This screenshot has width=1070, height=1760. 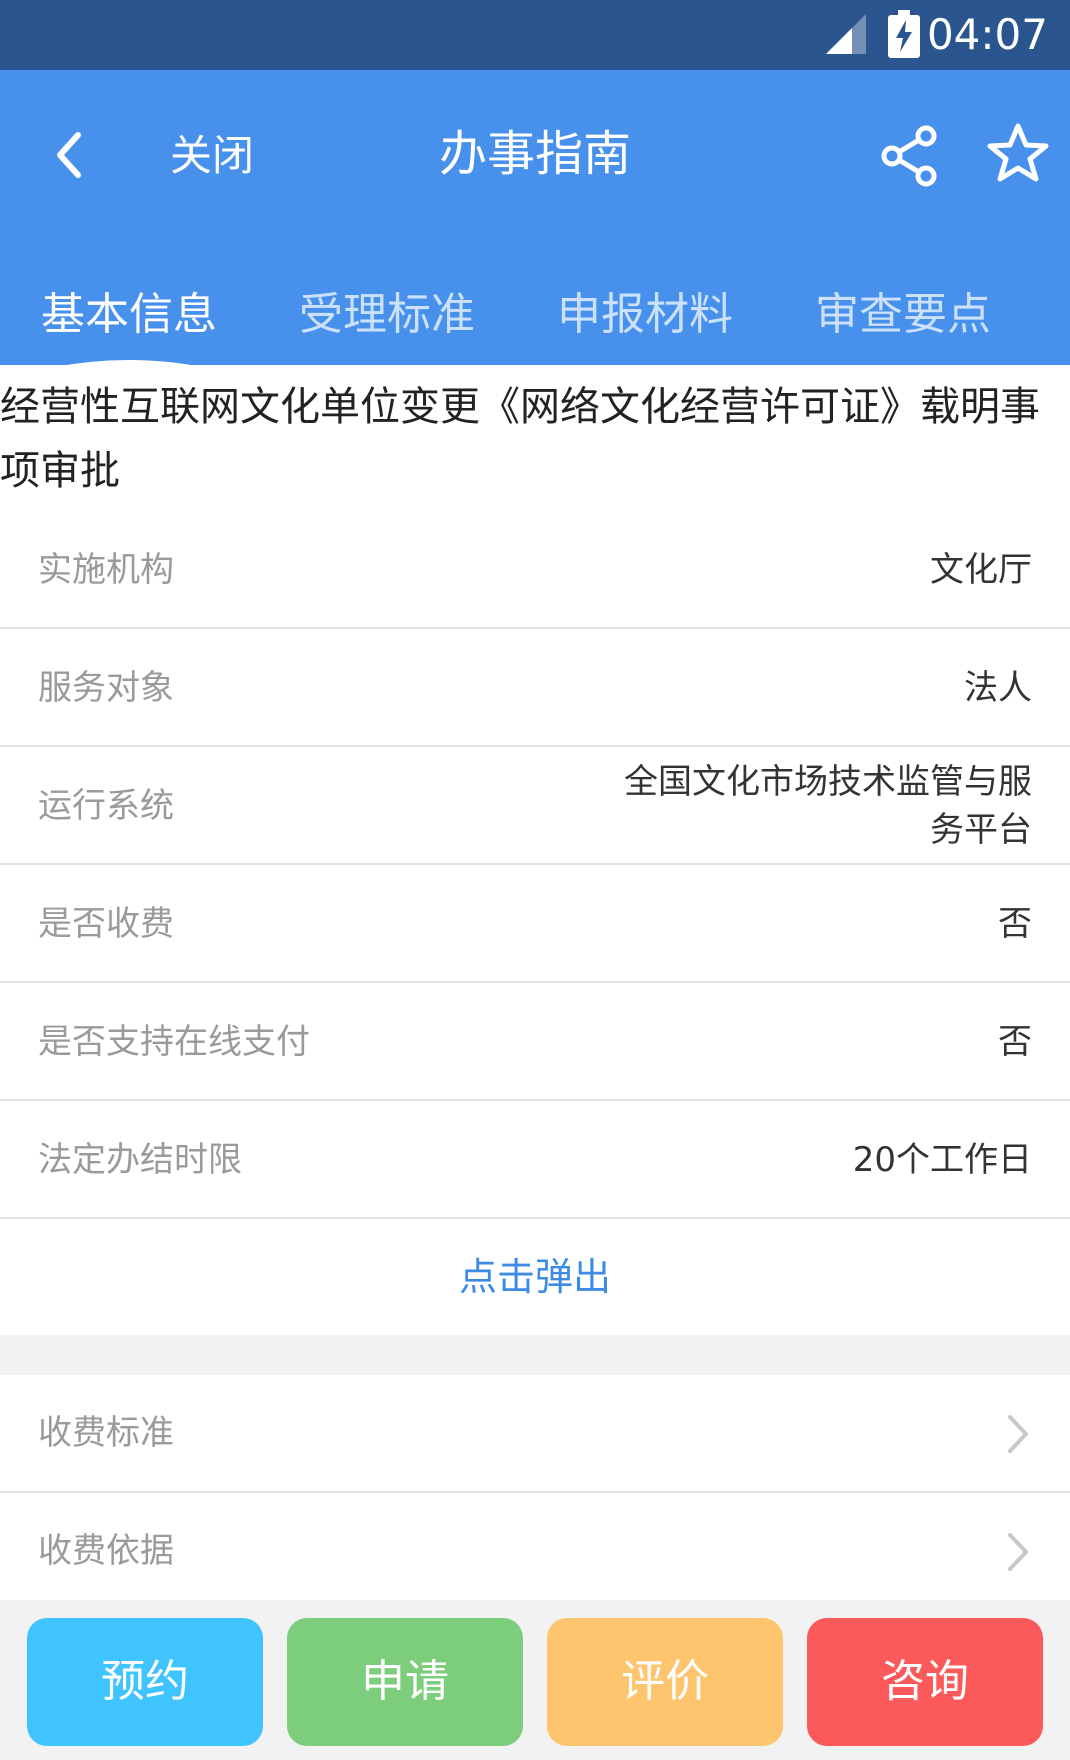 What do you see at coordinates (129, 312) in the screenshot?
I see `tab-basic-info: 基本信息` at bounding box center [129, 312].